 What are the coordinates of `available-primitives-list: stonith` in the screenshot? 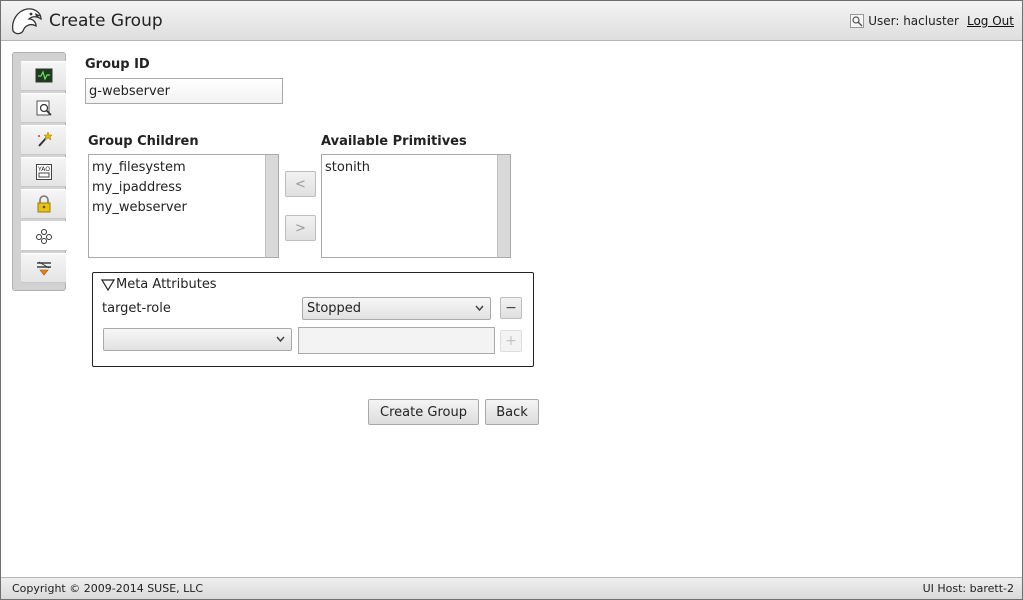 It's located at (416, 206).